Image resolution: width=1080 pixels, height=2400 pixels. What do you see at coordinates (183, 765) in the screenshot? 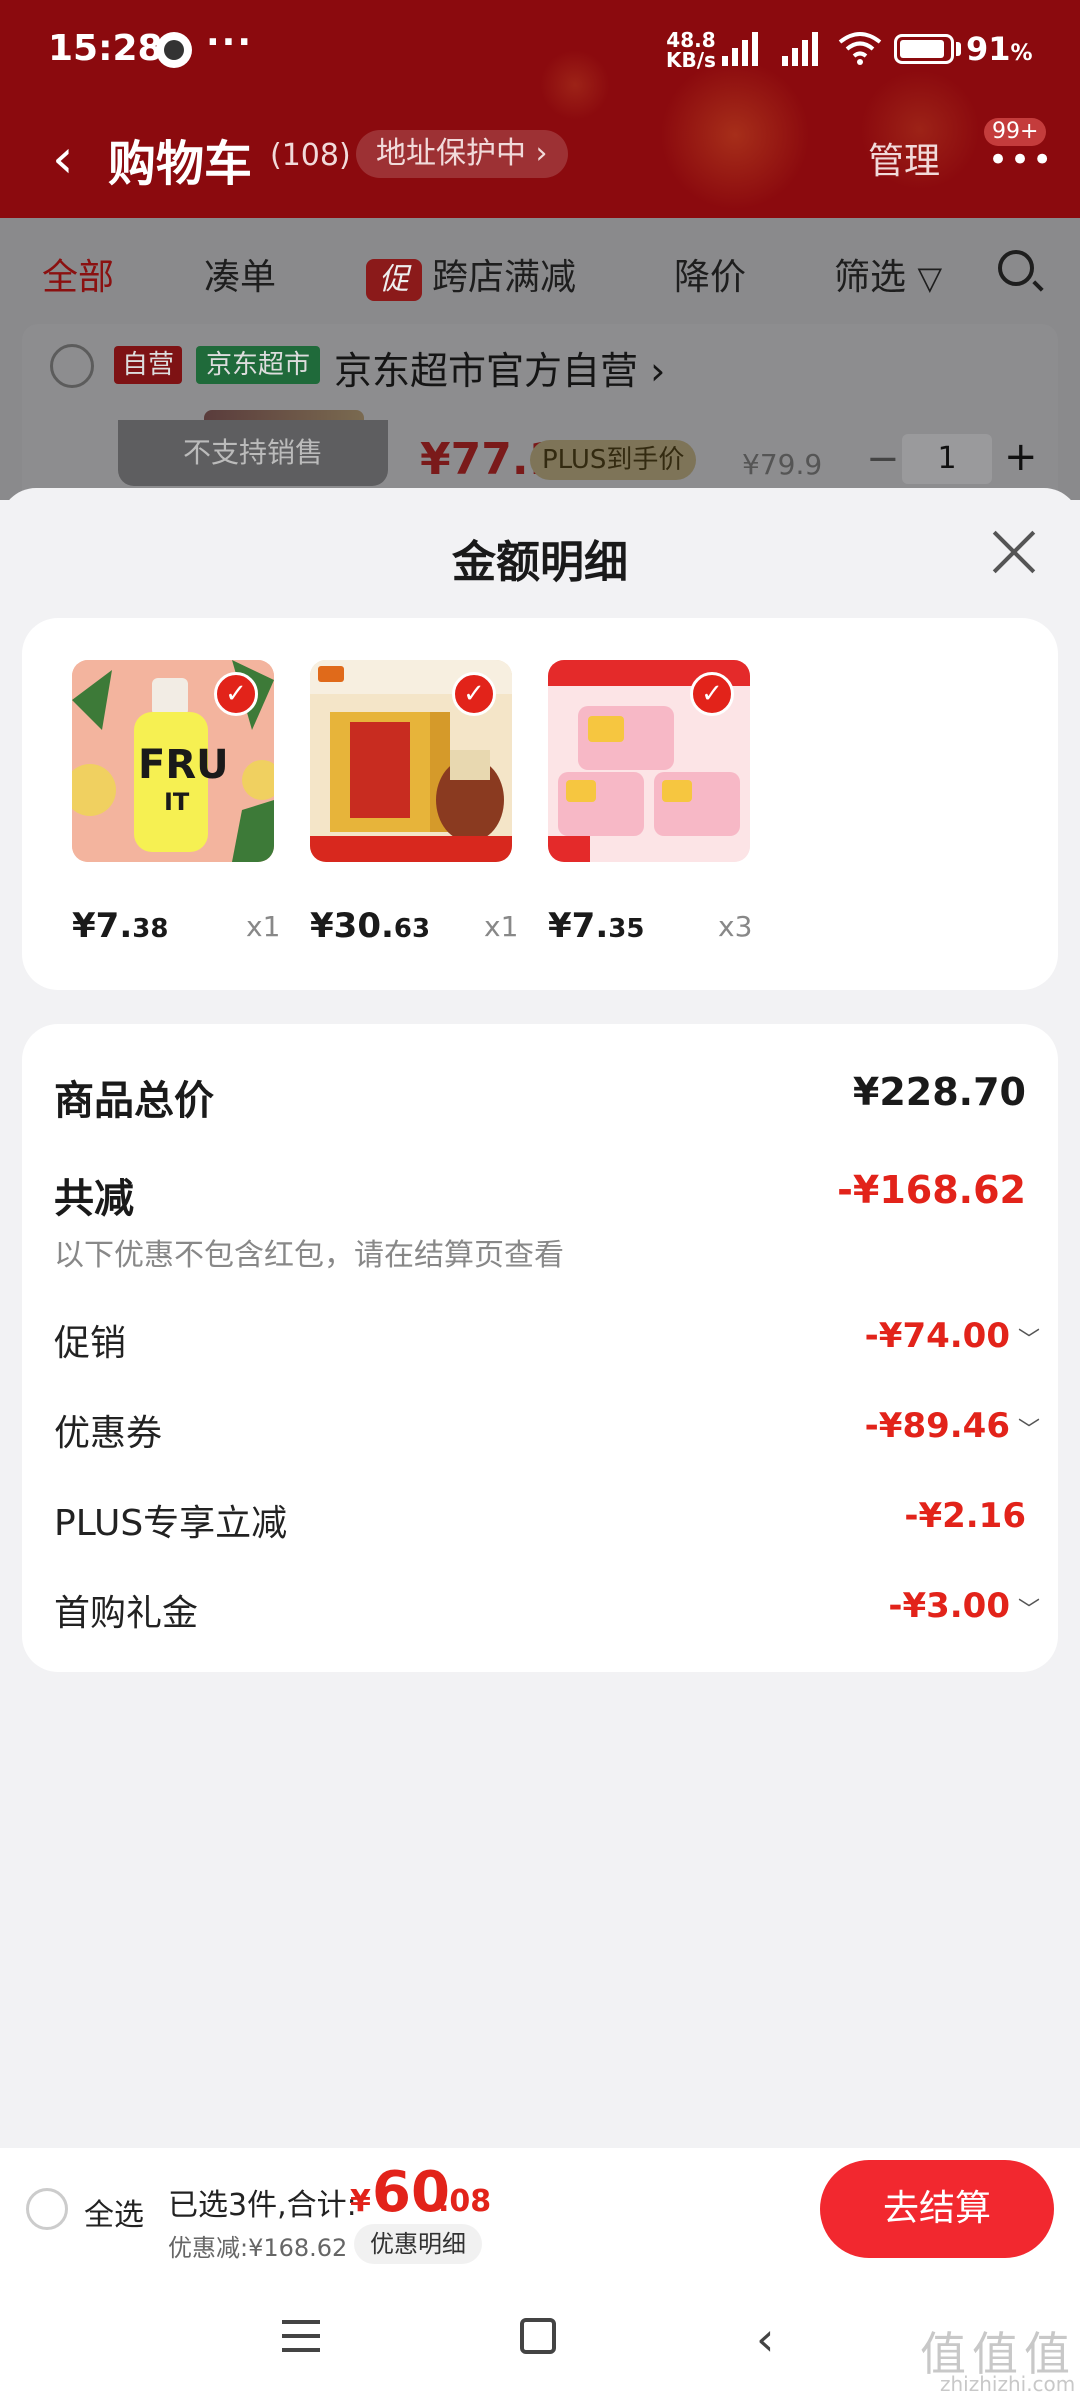
I see `svg-text: FRU` at bounding box center [183, 765].